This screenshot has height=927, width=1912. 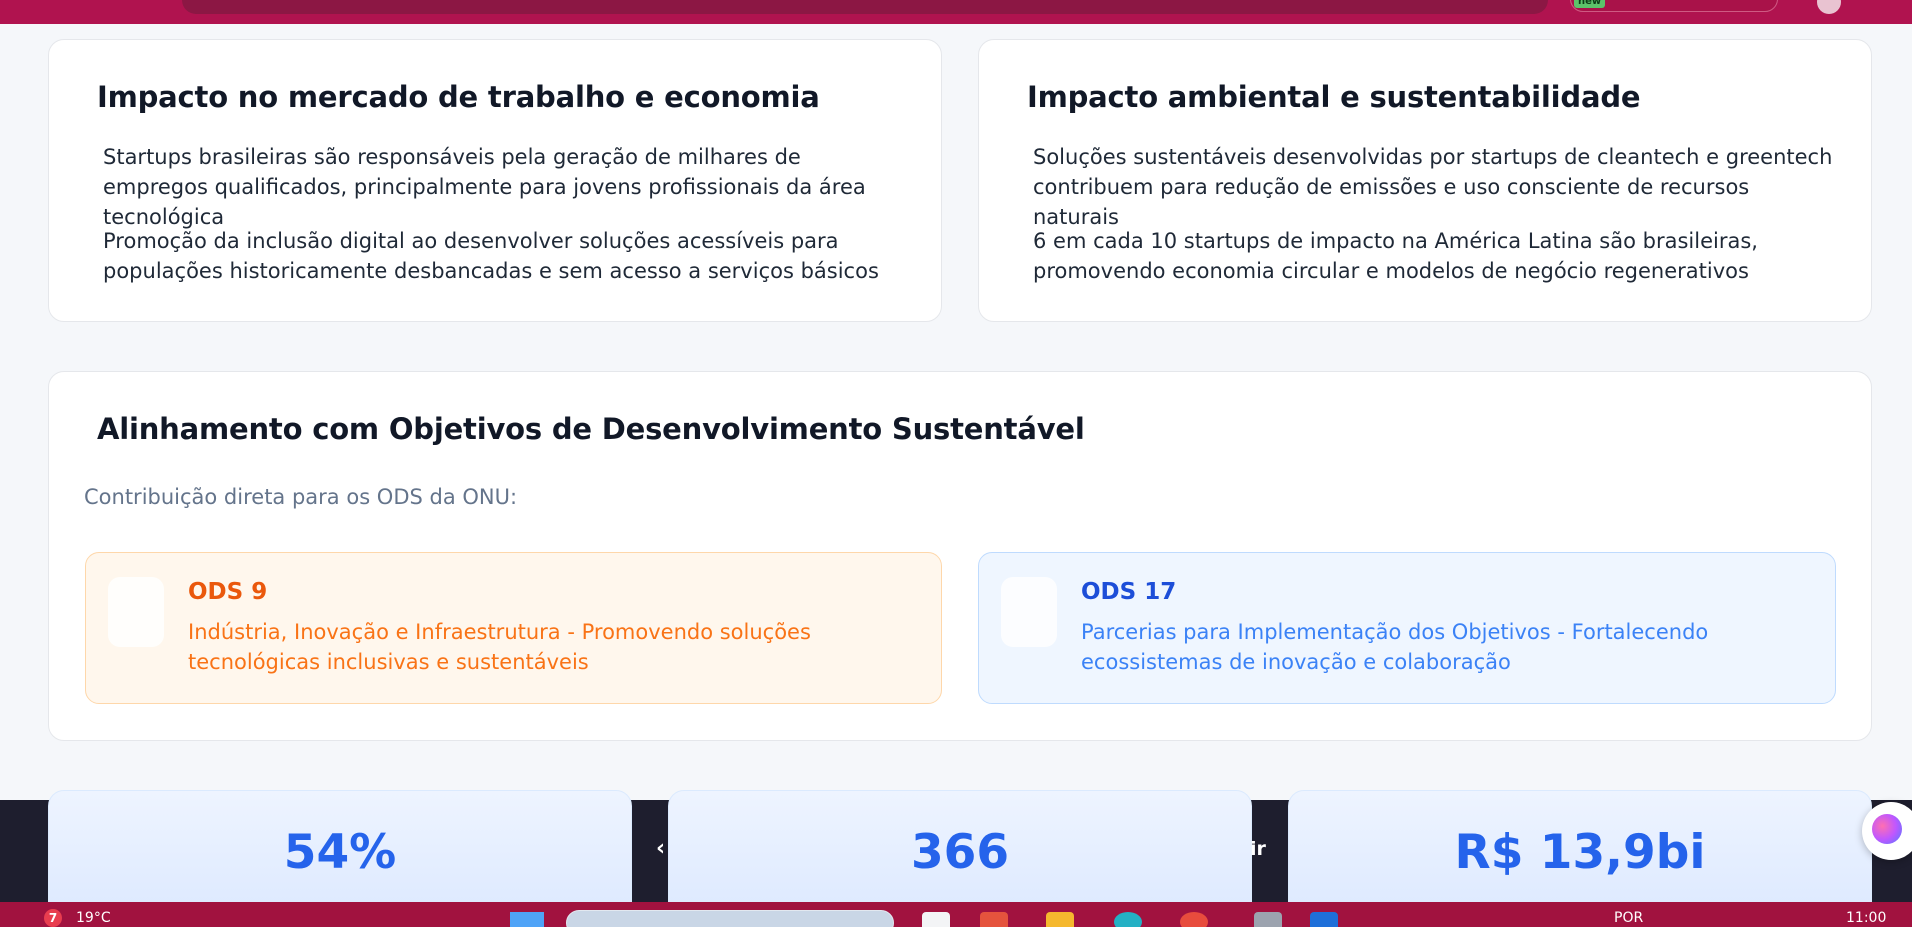 What do you see at coordinates (1628, 918) in the screenshot?
I see `keyboard-language: POR` at bounding box center [1628, 918].